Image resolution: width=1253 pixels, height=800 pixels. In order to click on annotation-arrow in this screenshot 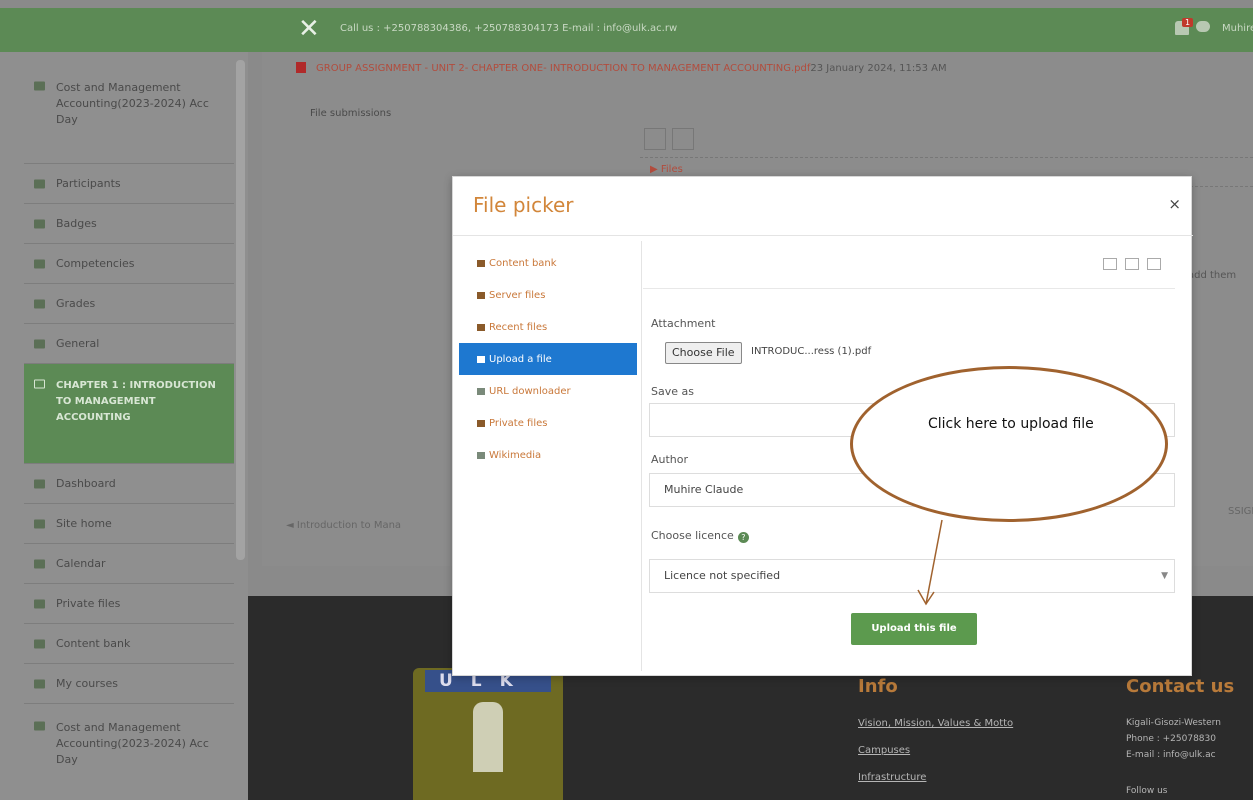, I will do `click(930, 562)`.